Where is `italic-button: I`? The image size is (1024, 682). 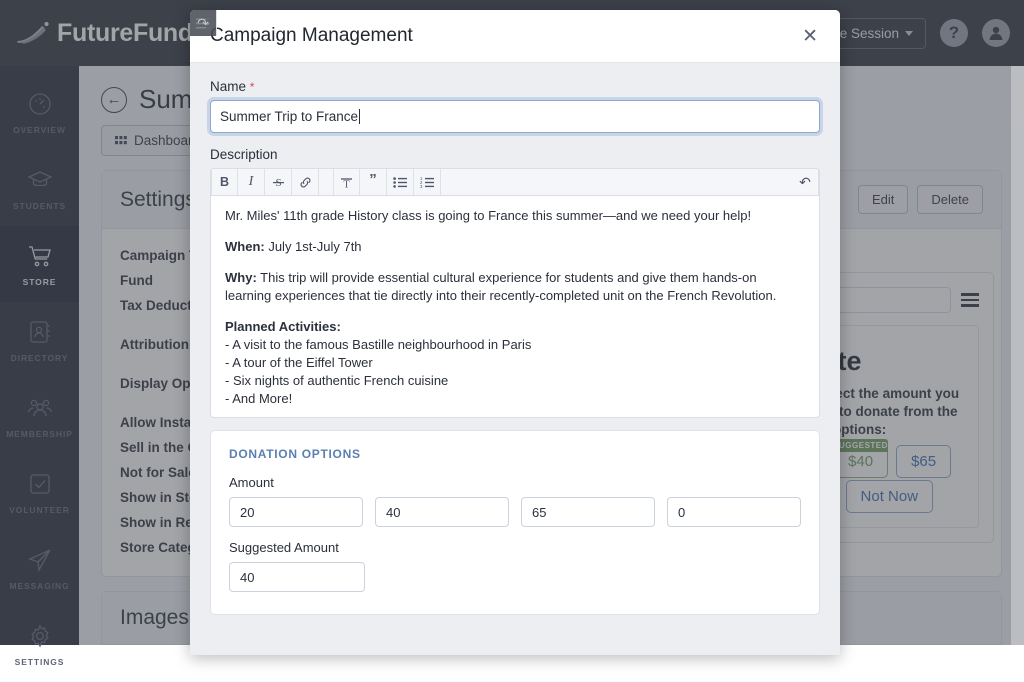
italic-button: I is located at coordinates (251, 182).